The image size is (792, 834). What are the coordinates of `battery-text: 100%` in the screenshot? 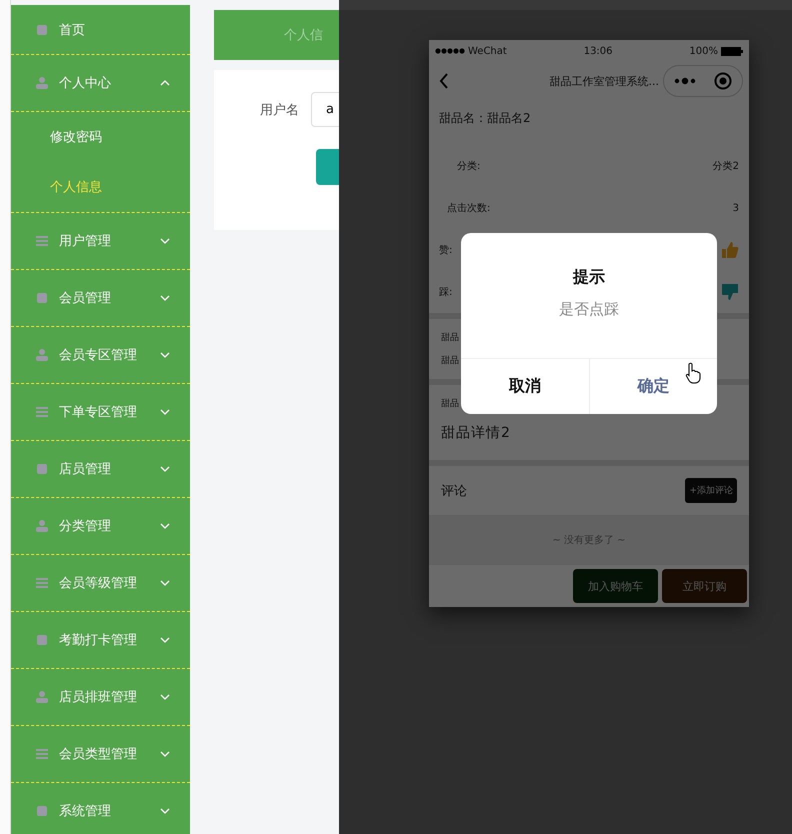 It's located at (703, 51).